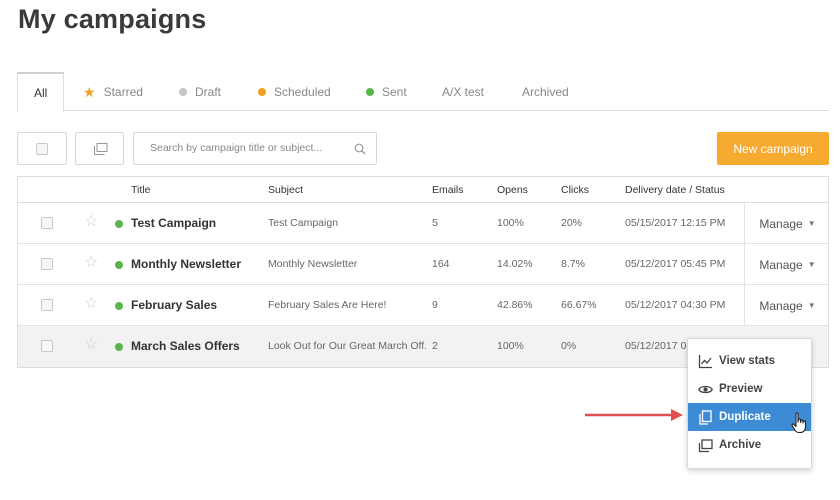  Describe the element at coordinates (327, 305) in the screenshot. I see `campaign-subject: February Sales Are Here!` at that location.